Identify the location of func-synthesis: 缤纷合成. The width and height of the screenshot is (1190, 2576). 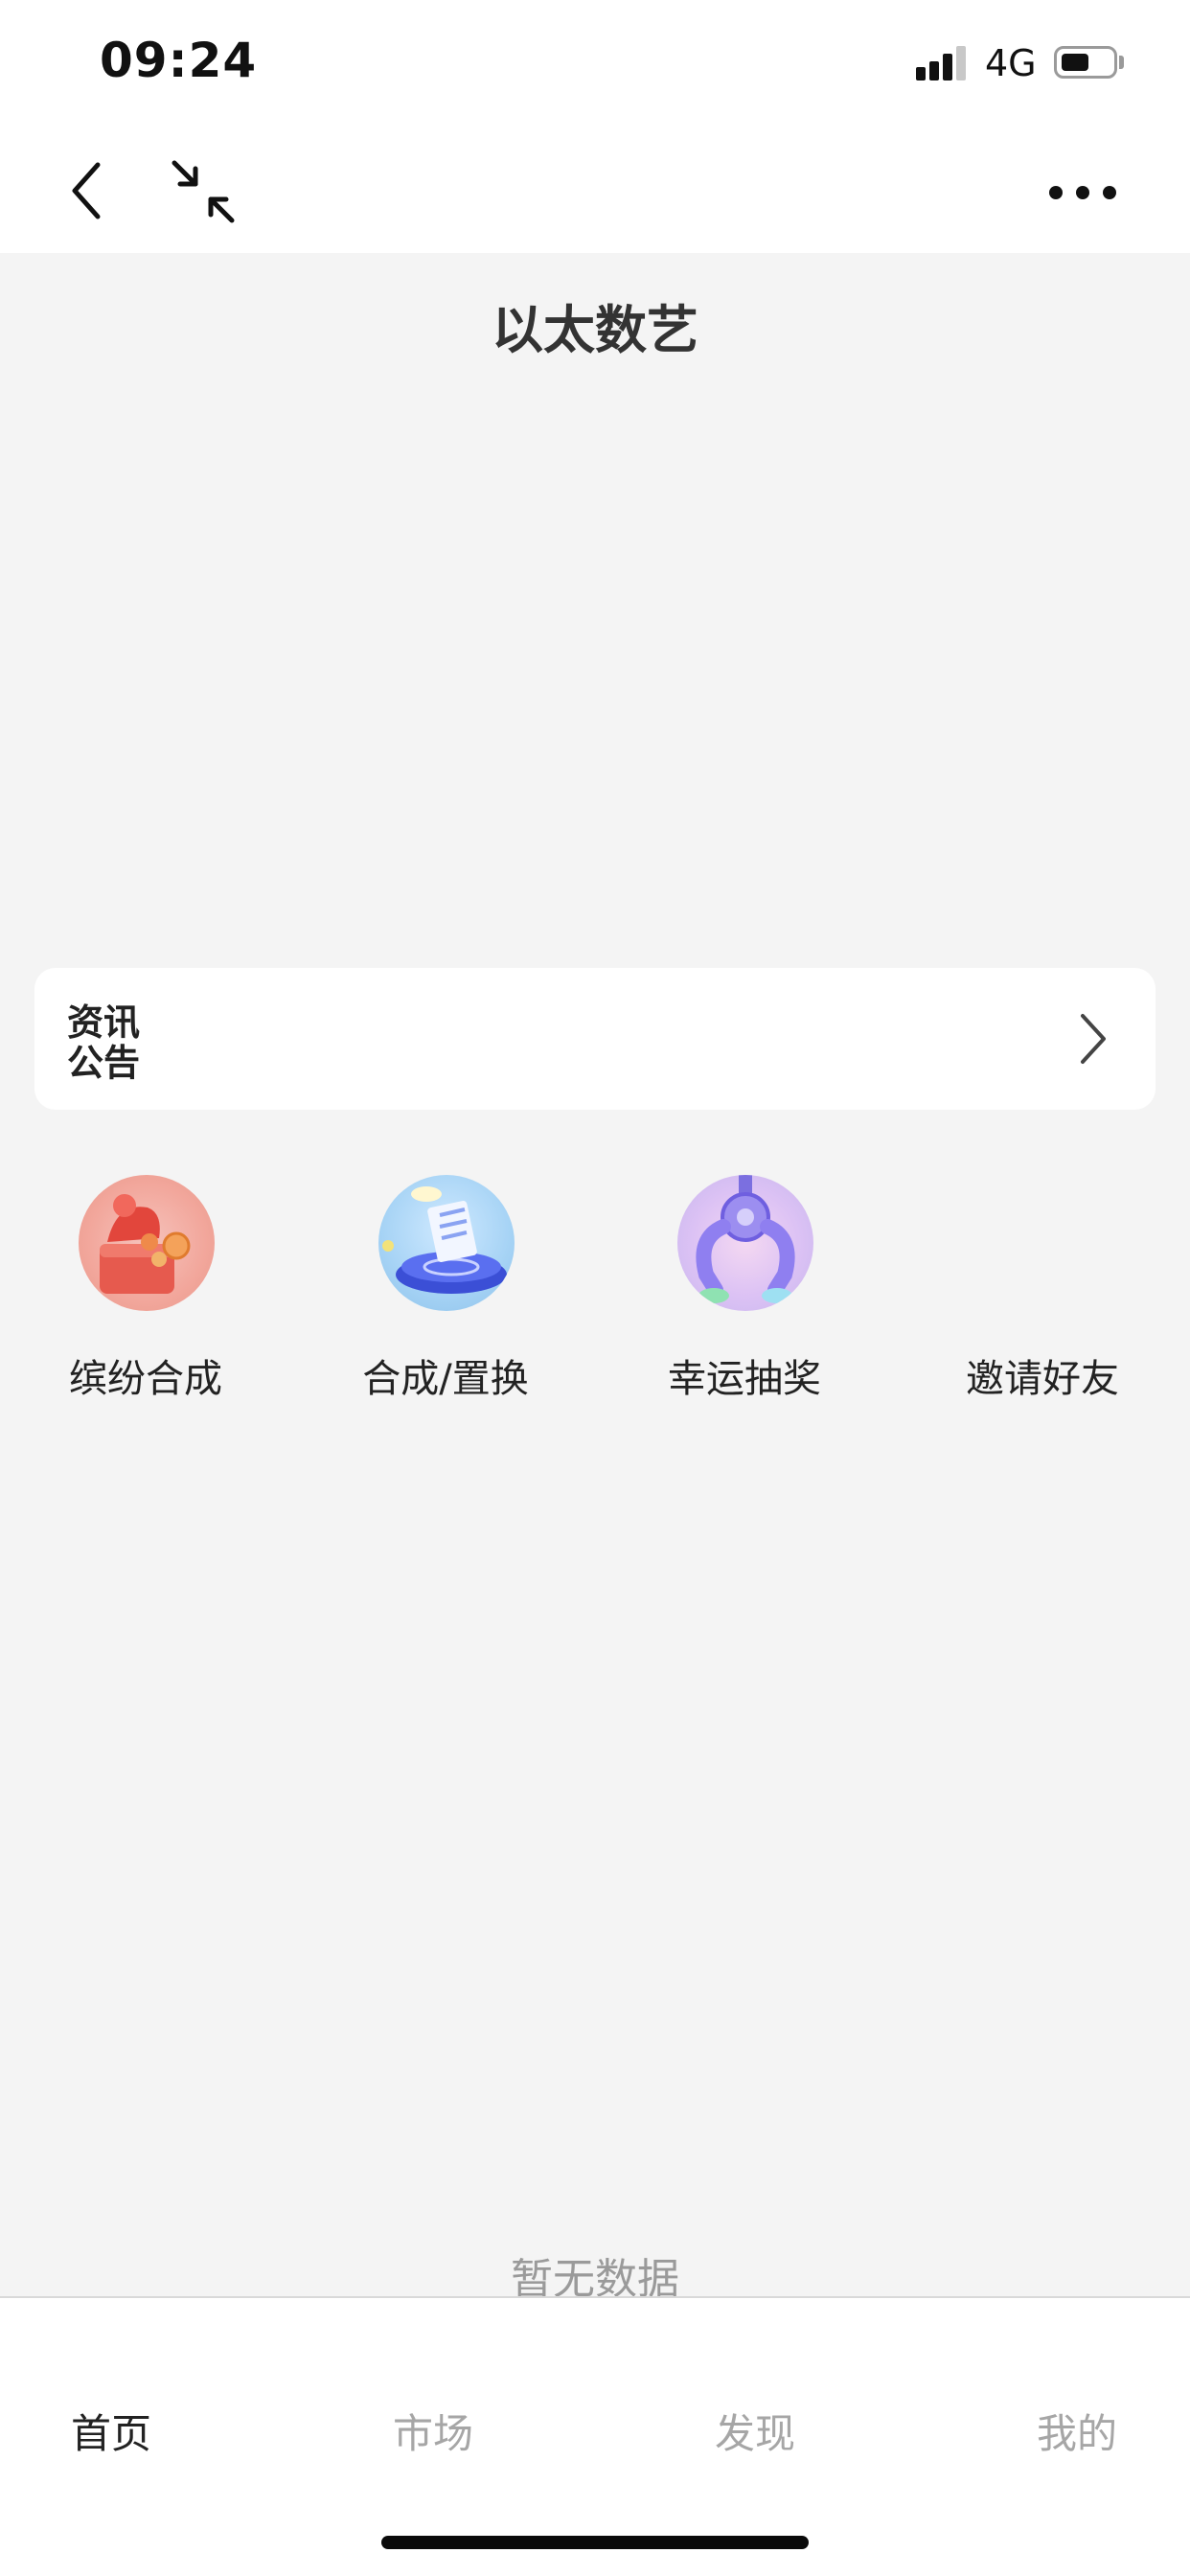
(146, 1287).